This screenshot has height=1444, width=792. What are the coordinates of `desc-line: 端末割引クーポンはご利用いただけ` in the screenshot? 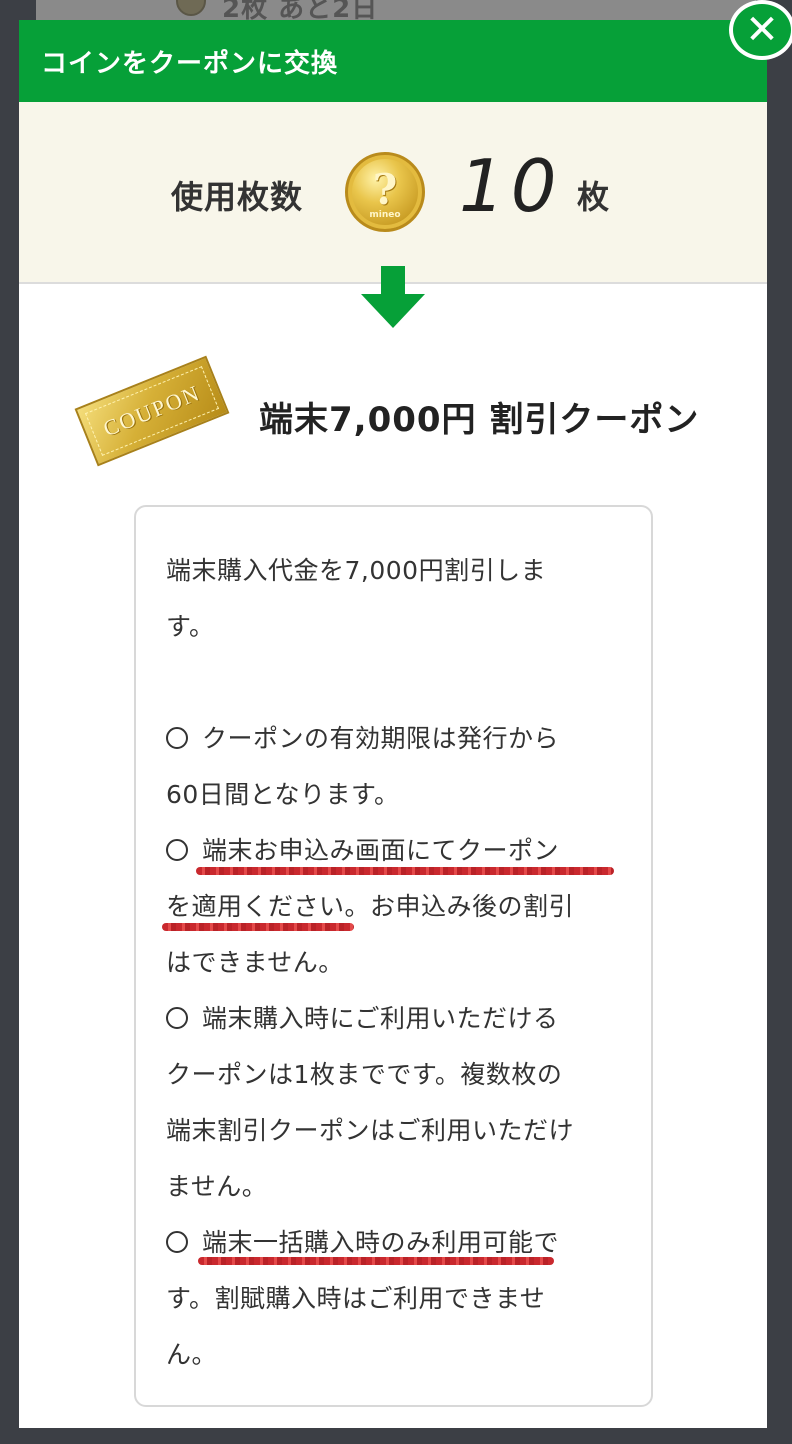 It's located at (370, 1130).